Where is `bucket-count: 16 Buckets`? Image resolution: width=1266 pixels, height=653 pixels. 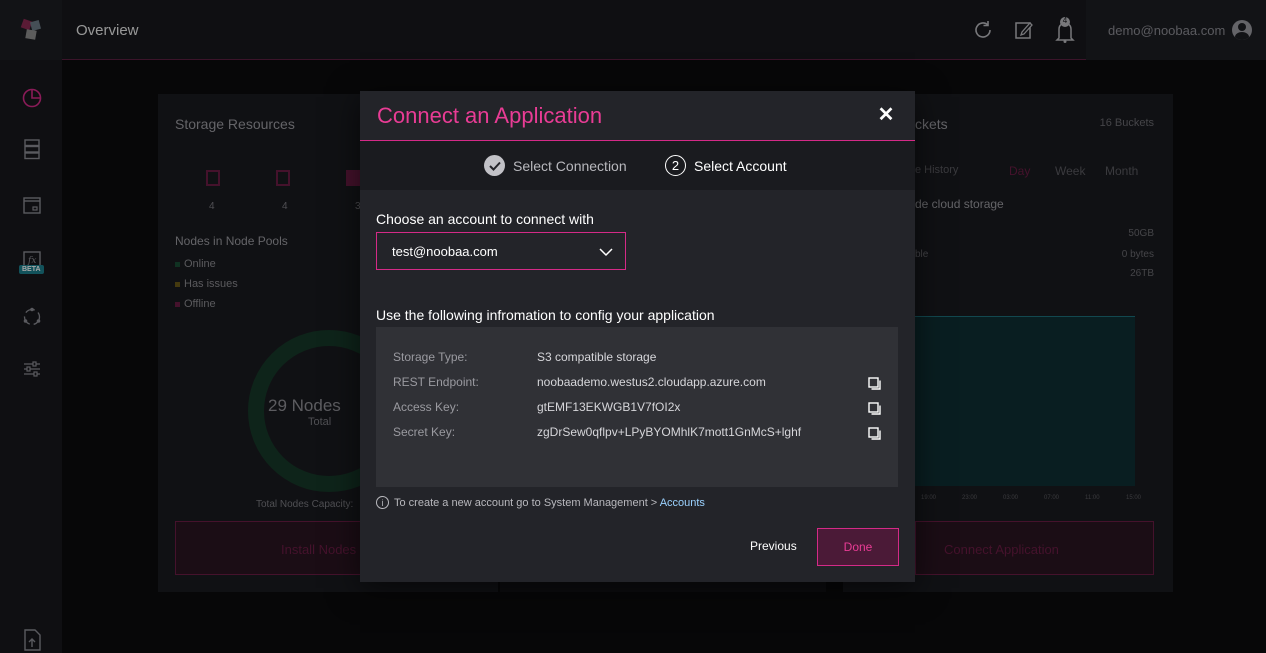 bucket-count: 16 Buckets is located at coordinates (1126, 123).